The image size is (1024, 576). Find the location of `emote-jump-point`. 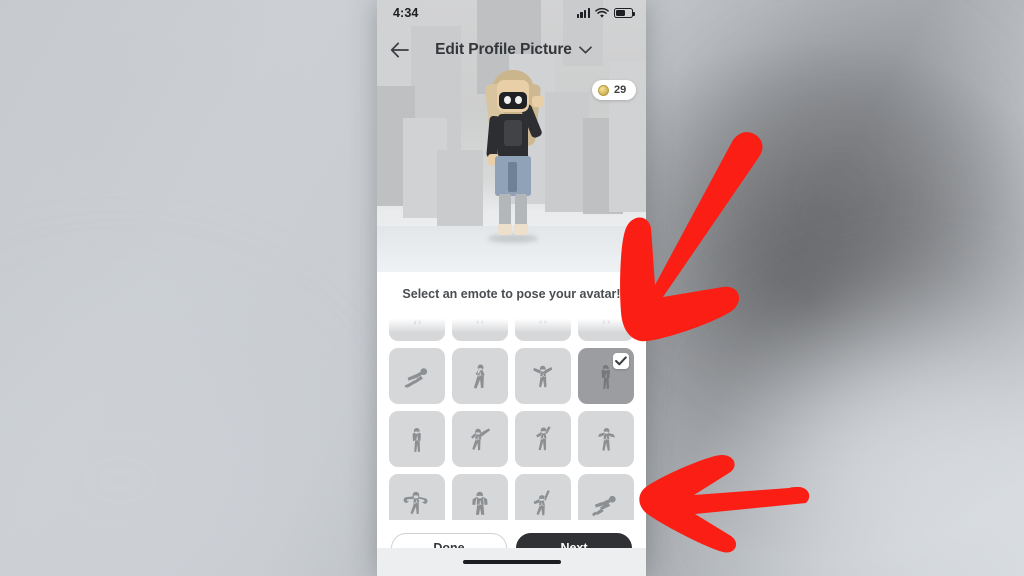

emote-jump-point is located at coordinates (480, 439).